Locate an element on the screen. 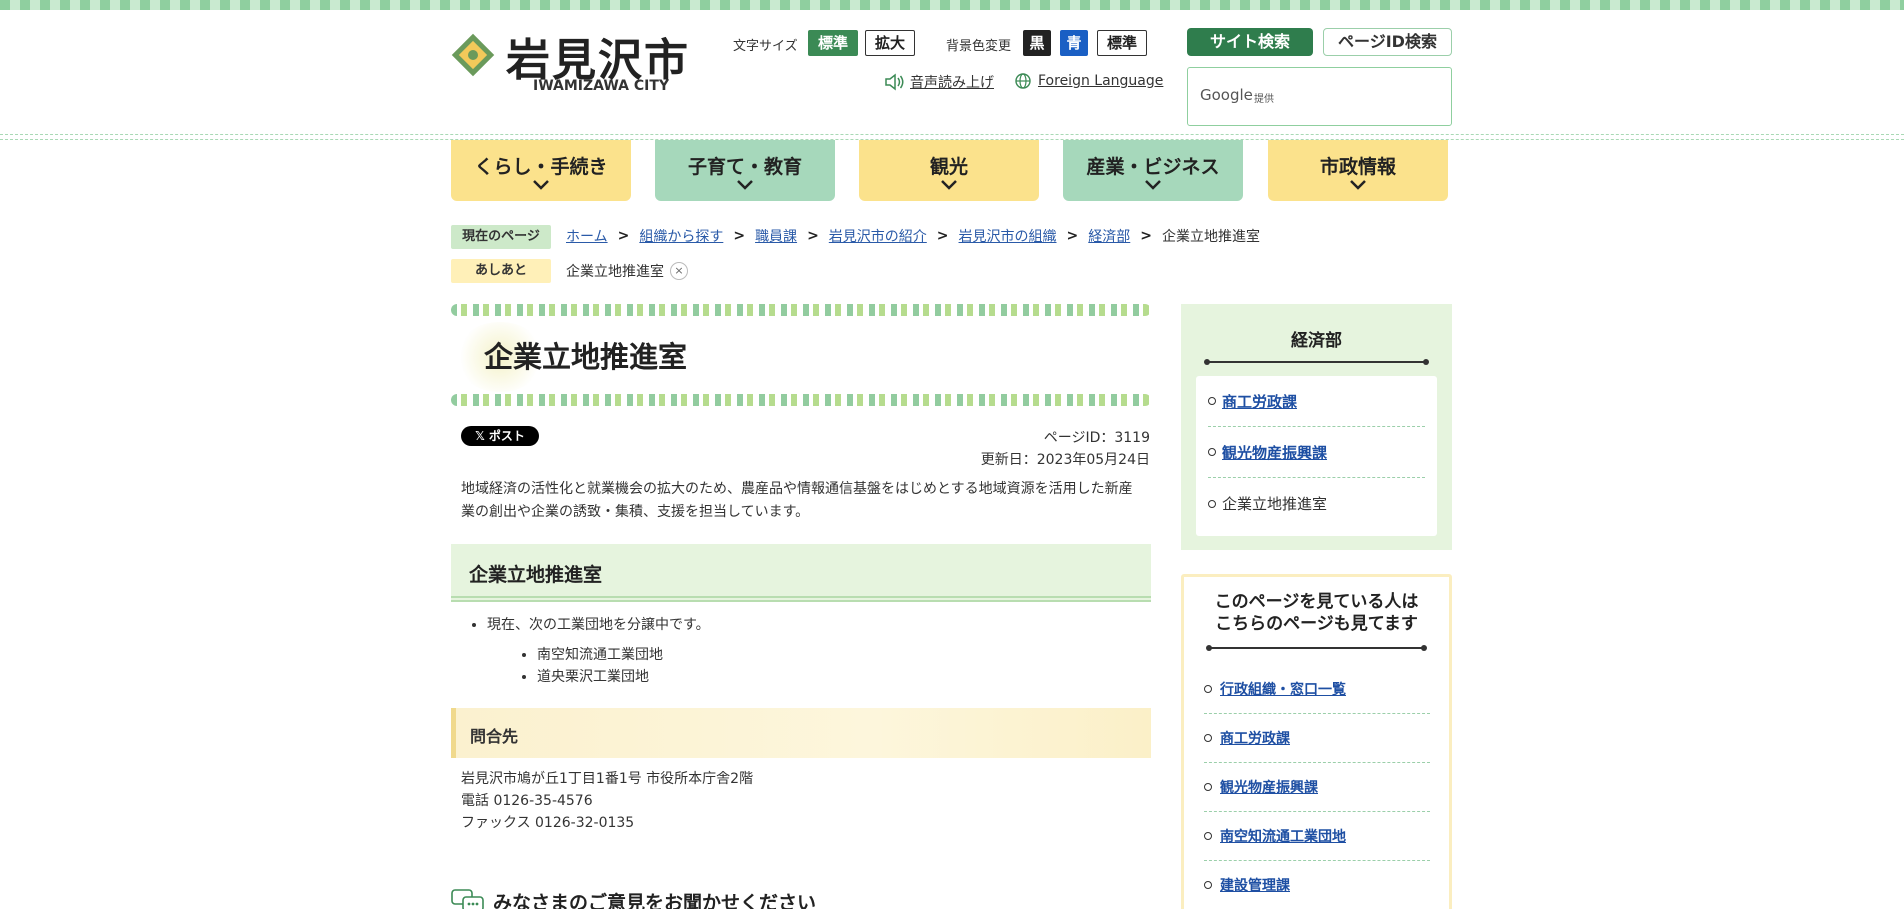 The width and height of the screenshot is (1904, 909). google-label: Google is located at coordinates (1226, 95).